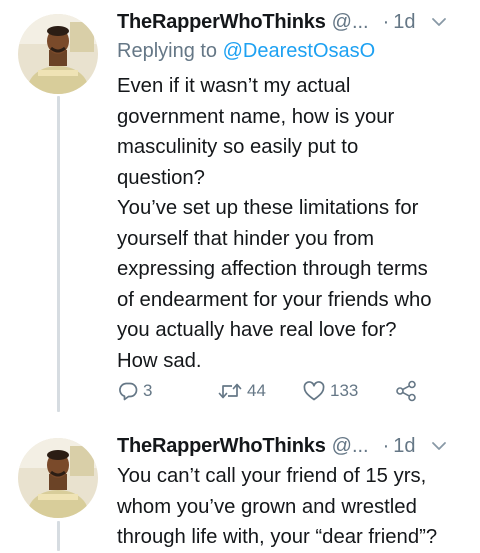 This screenshot has width=480, height=553. I want to click on thread-line, so click(58, 254).